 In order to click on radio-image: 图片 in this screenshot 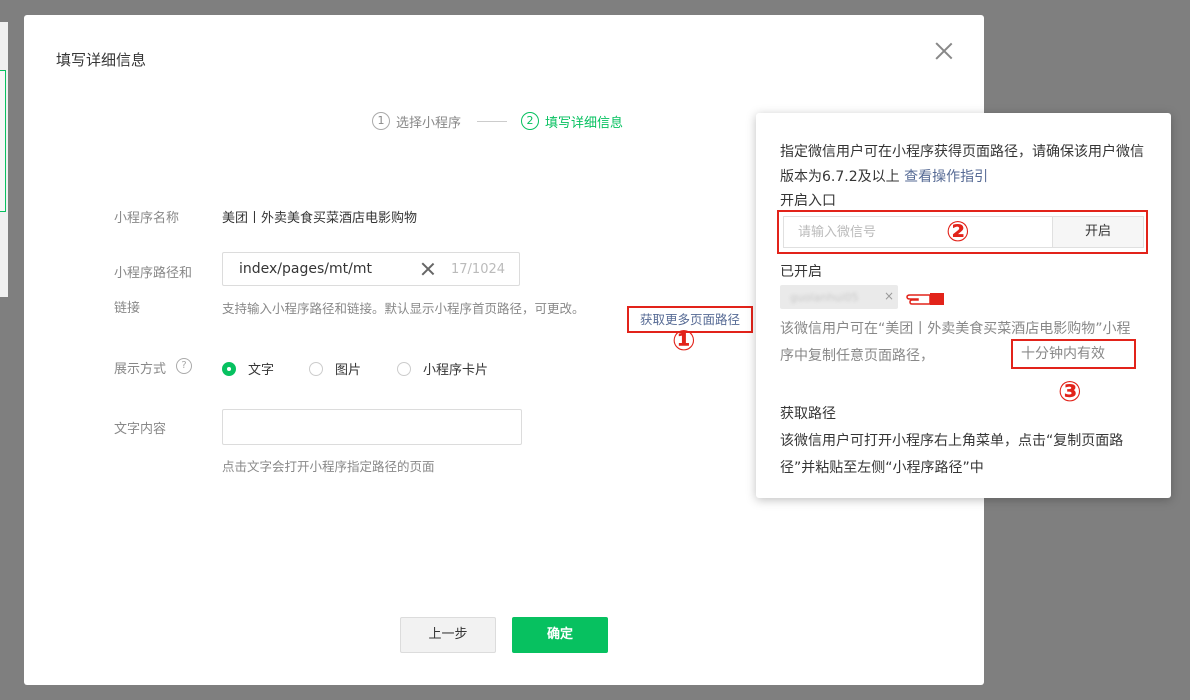, I will do `click(335, 368)`.